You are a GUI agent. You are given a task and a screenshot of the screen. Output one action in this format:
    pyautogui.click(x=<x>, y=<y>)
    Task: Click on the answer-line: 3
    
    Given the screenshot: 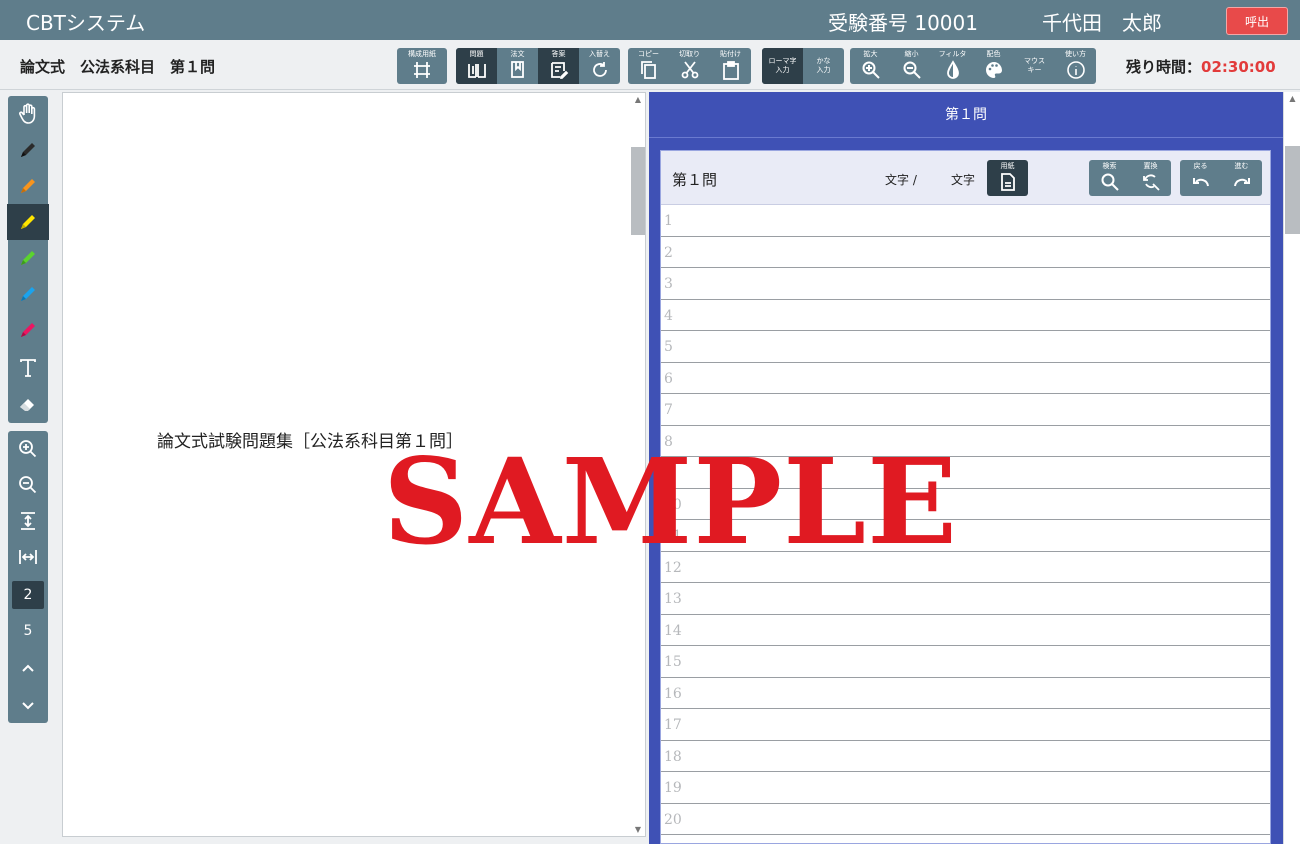 What is the action you would take?
    pyautogui.click(x=965, y=284)
    